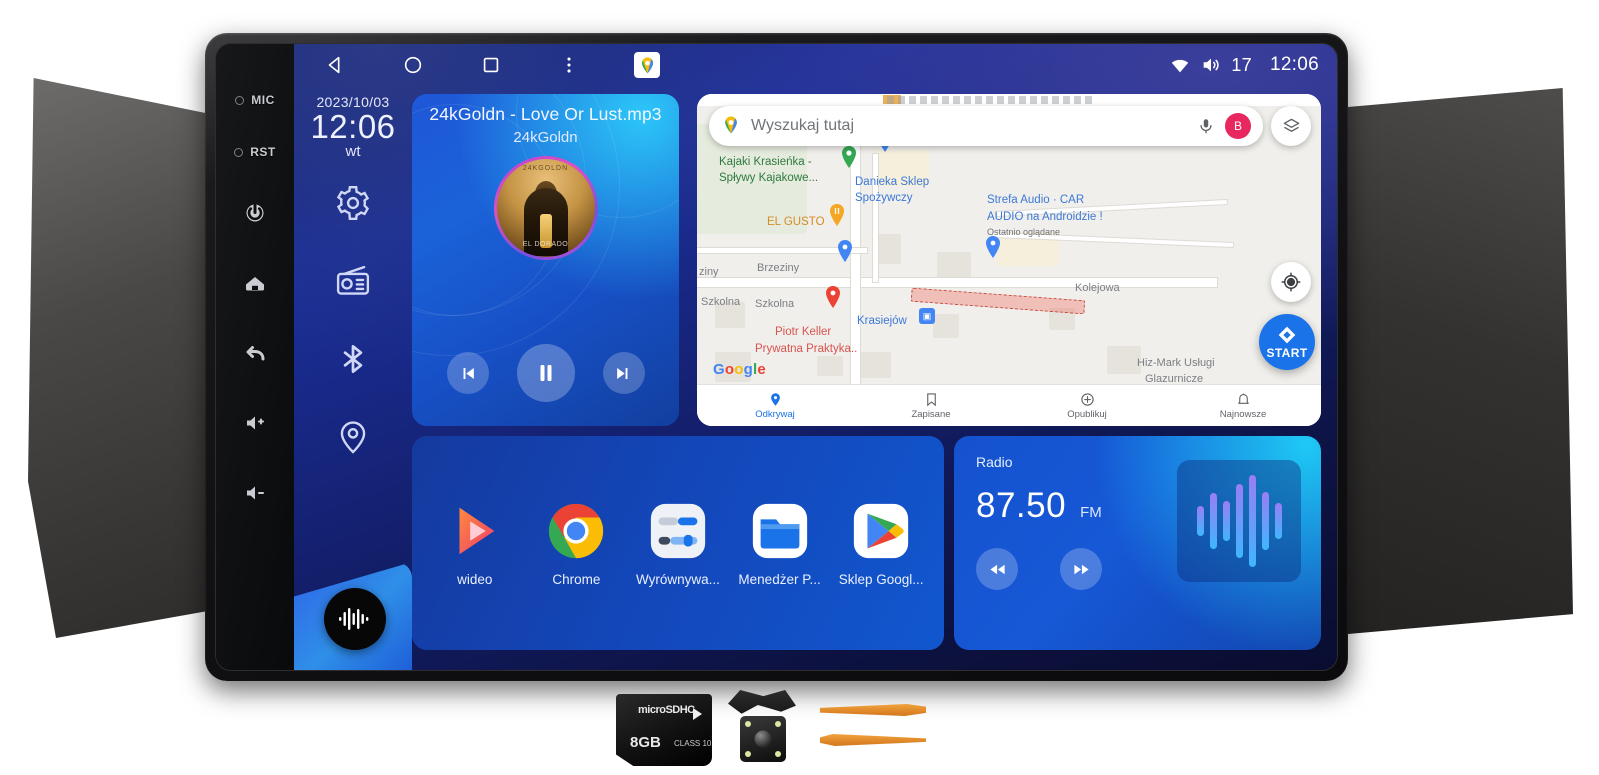 The width and height of the screenshot is (1599, 775). What do you see at coordinates (993, 247) in the screenshot?
I see `map-pin-audio-store` at bounding box center [993, 247].